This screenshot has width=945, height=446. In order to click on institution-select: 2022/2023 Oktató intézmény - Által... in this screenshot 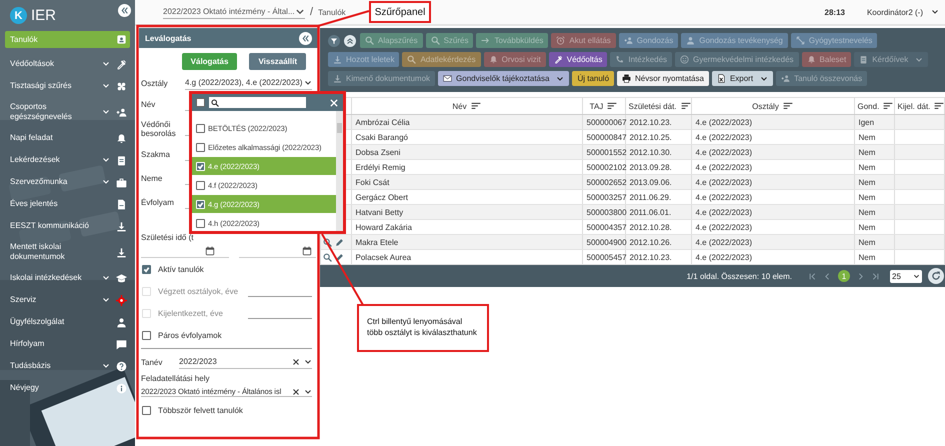, I will do `click(234, 12)`.